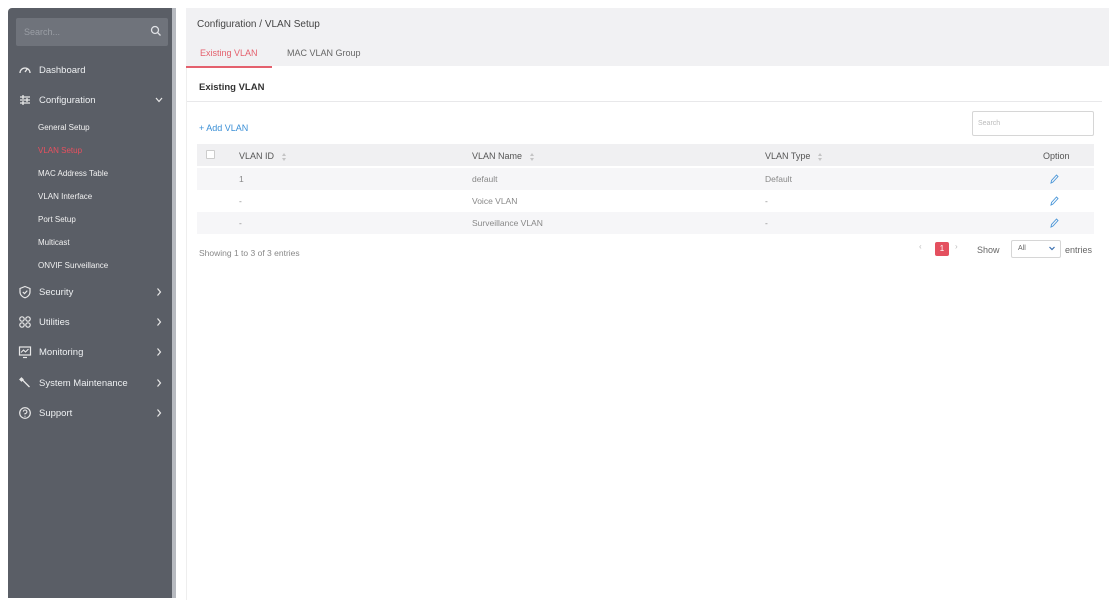  Describe the element at coordinates (64, 127) in the screenshot. I see `sidebar-subitem-general-setup: General Setup` at that location.